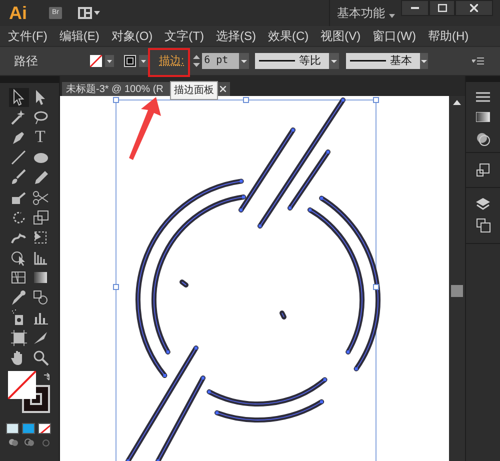 The width and height of the screenshot is (500, 461). What do you see at coordinates (448, 36) in the screenshot?
I see `menu-item: 帮助(H)` at bounding box center [448, 36].